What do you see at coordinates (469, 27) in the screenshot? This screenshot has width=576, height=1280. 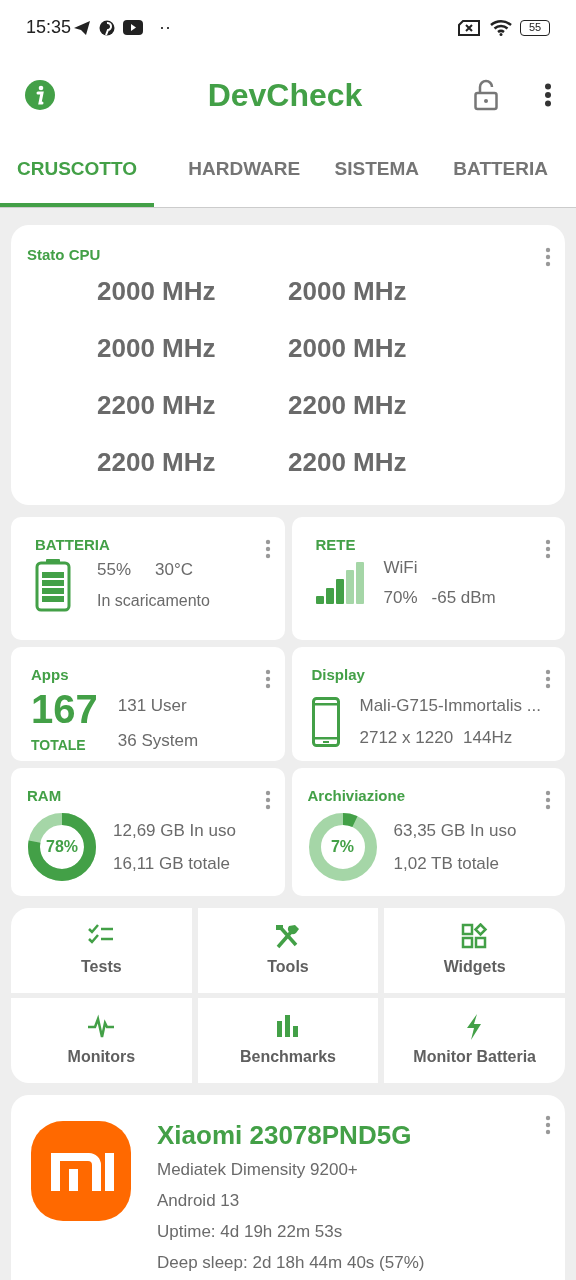 I see `sim-off-icon` at bounding box center [469, 27].